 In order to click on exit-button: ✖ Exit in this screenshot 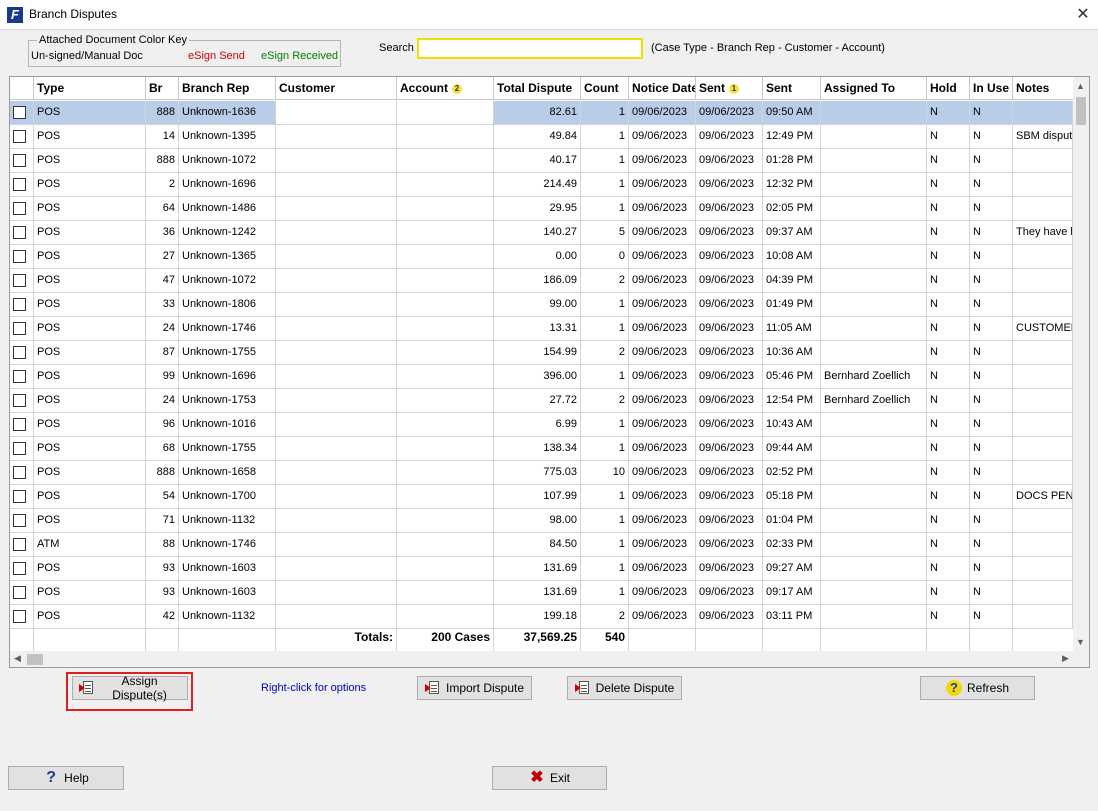, I will do `click(549, 778)`.